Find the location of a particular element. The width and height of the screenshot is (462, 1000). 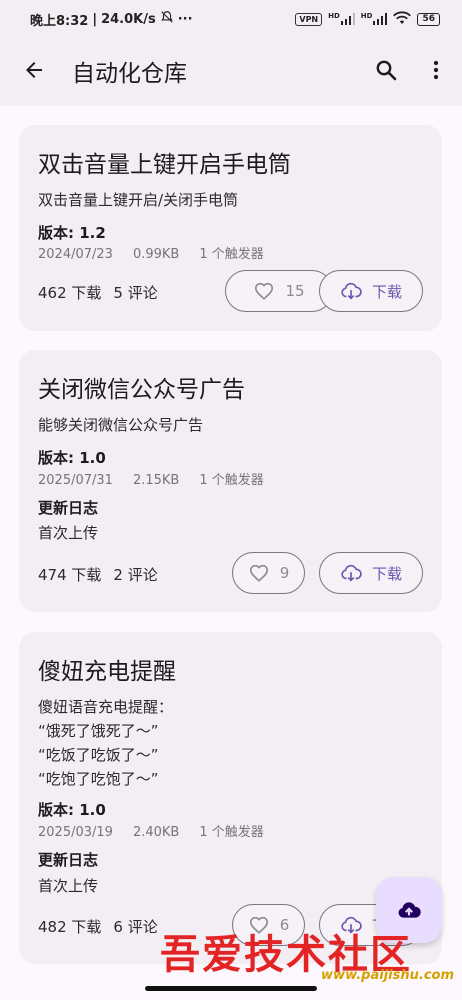

script-version: 版本: 1.2 is located at coordinates (72, 233).